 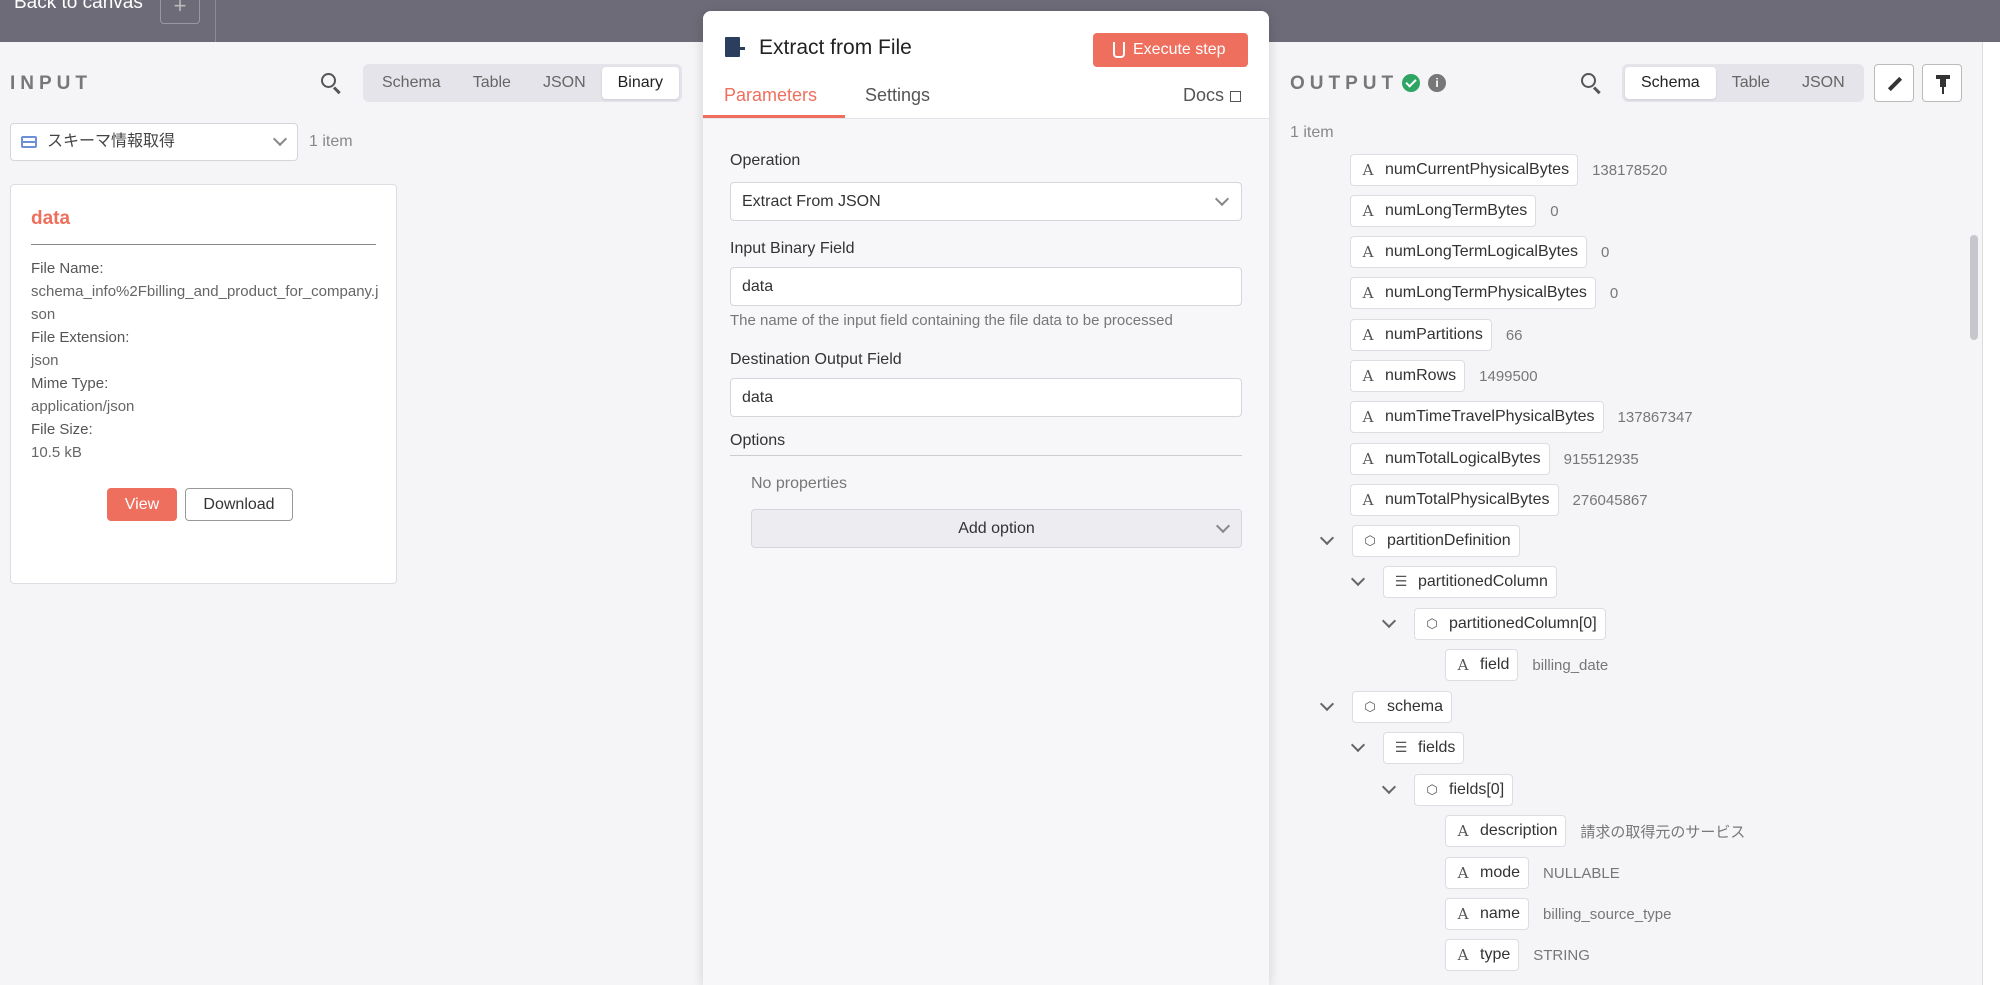 What do you see at coordinates (1464, 170) in the screenshot?
I see `schema-field-pill: AnumCurrentPhysicalBytes` at bounding box center [1464, 170].